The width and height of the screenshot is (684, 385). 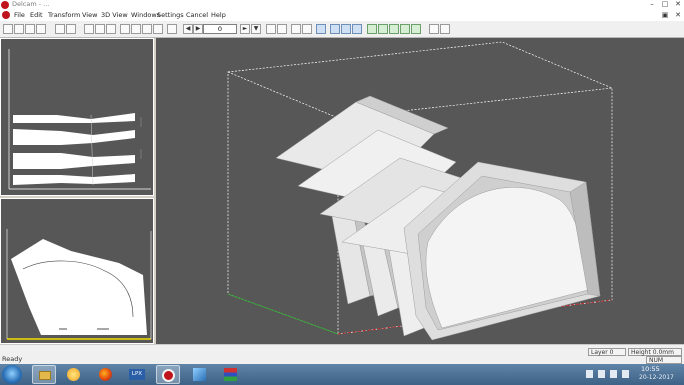 I want to click on orbit-icon, so click(x=321, y=29).